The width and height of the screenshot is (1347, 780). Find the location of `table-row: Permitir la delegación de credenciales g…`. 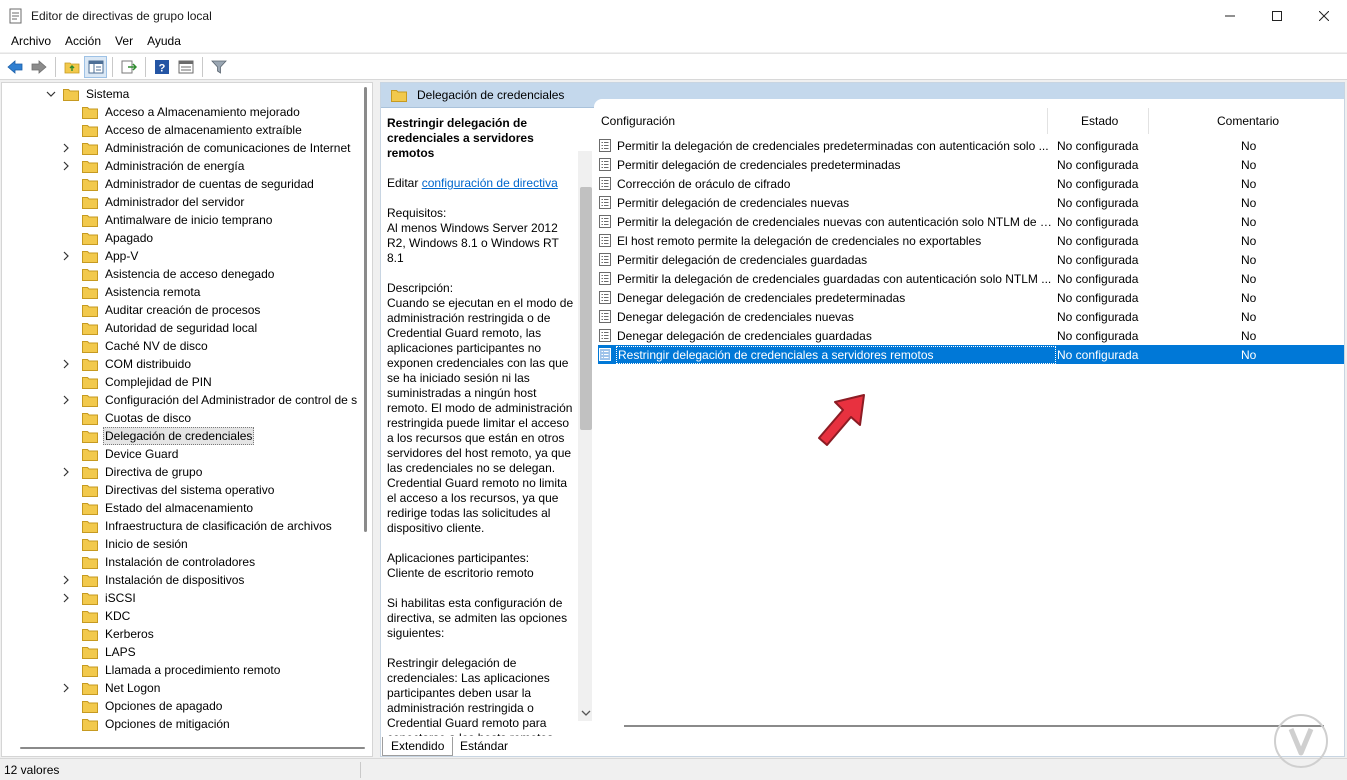

table-row: Permitir la delegación de credenciales g… is located at coordinates (971, 278).